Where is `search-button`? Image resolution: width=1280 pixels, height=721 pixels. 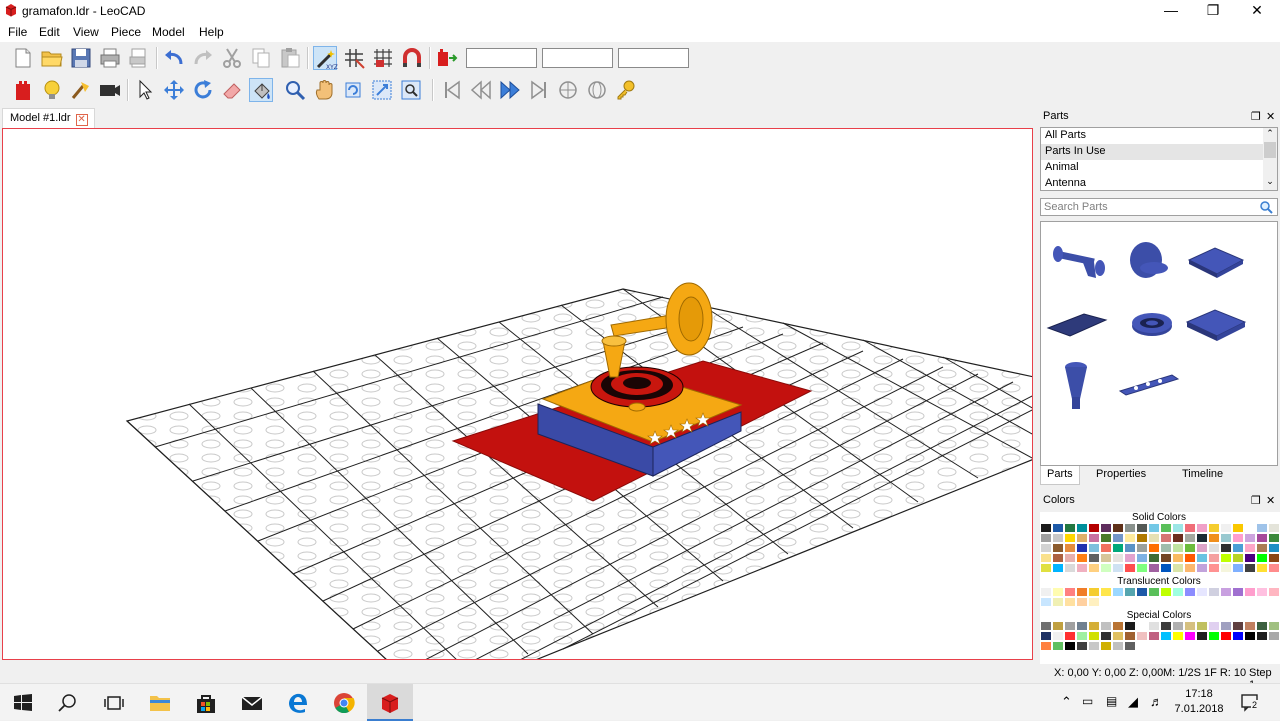
search-button is located at coordinates (68, 702).